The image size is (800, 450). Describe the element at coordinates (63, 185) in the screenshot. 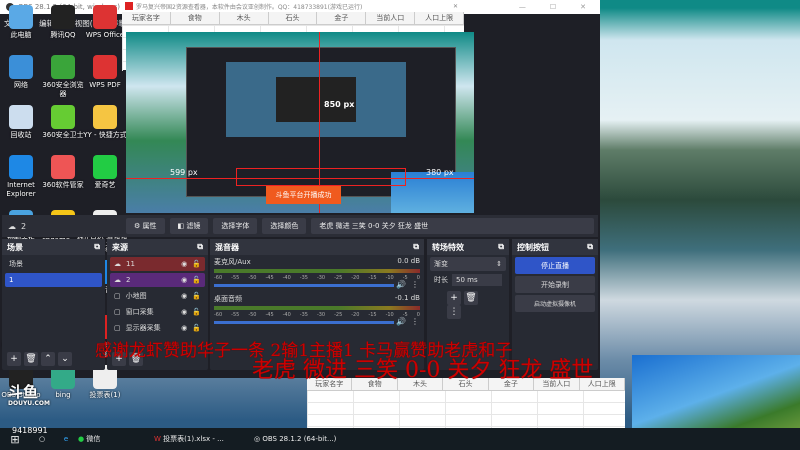

I see `icon-label: 360软件管家` at that location.